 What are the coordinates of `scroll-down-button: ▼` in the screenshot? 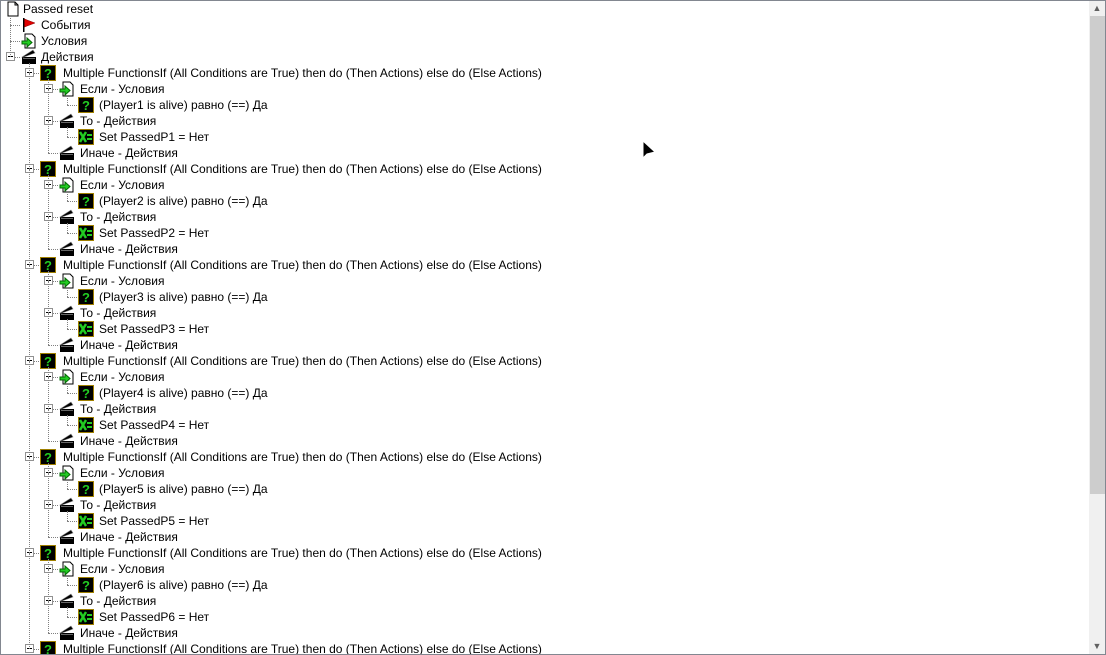 It's located at (1097, 646).